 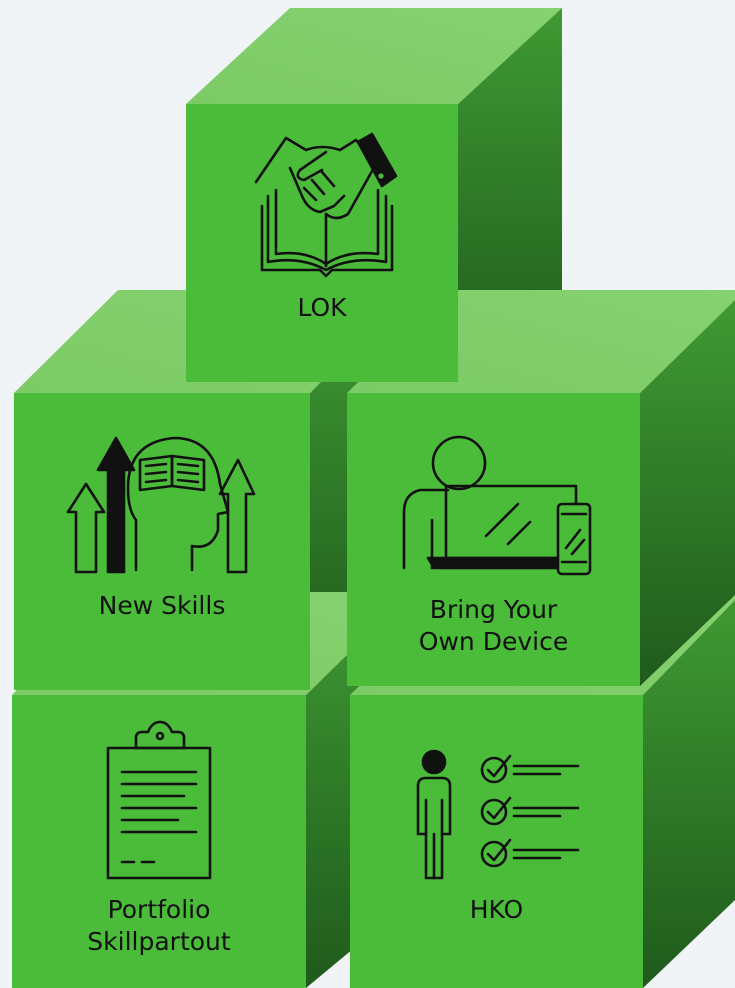 I want to click on new-skills-label: New Skills, so click(x=162, y=605).